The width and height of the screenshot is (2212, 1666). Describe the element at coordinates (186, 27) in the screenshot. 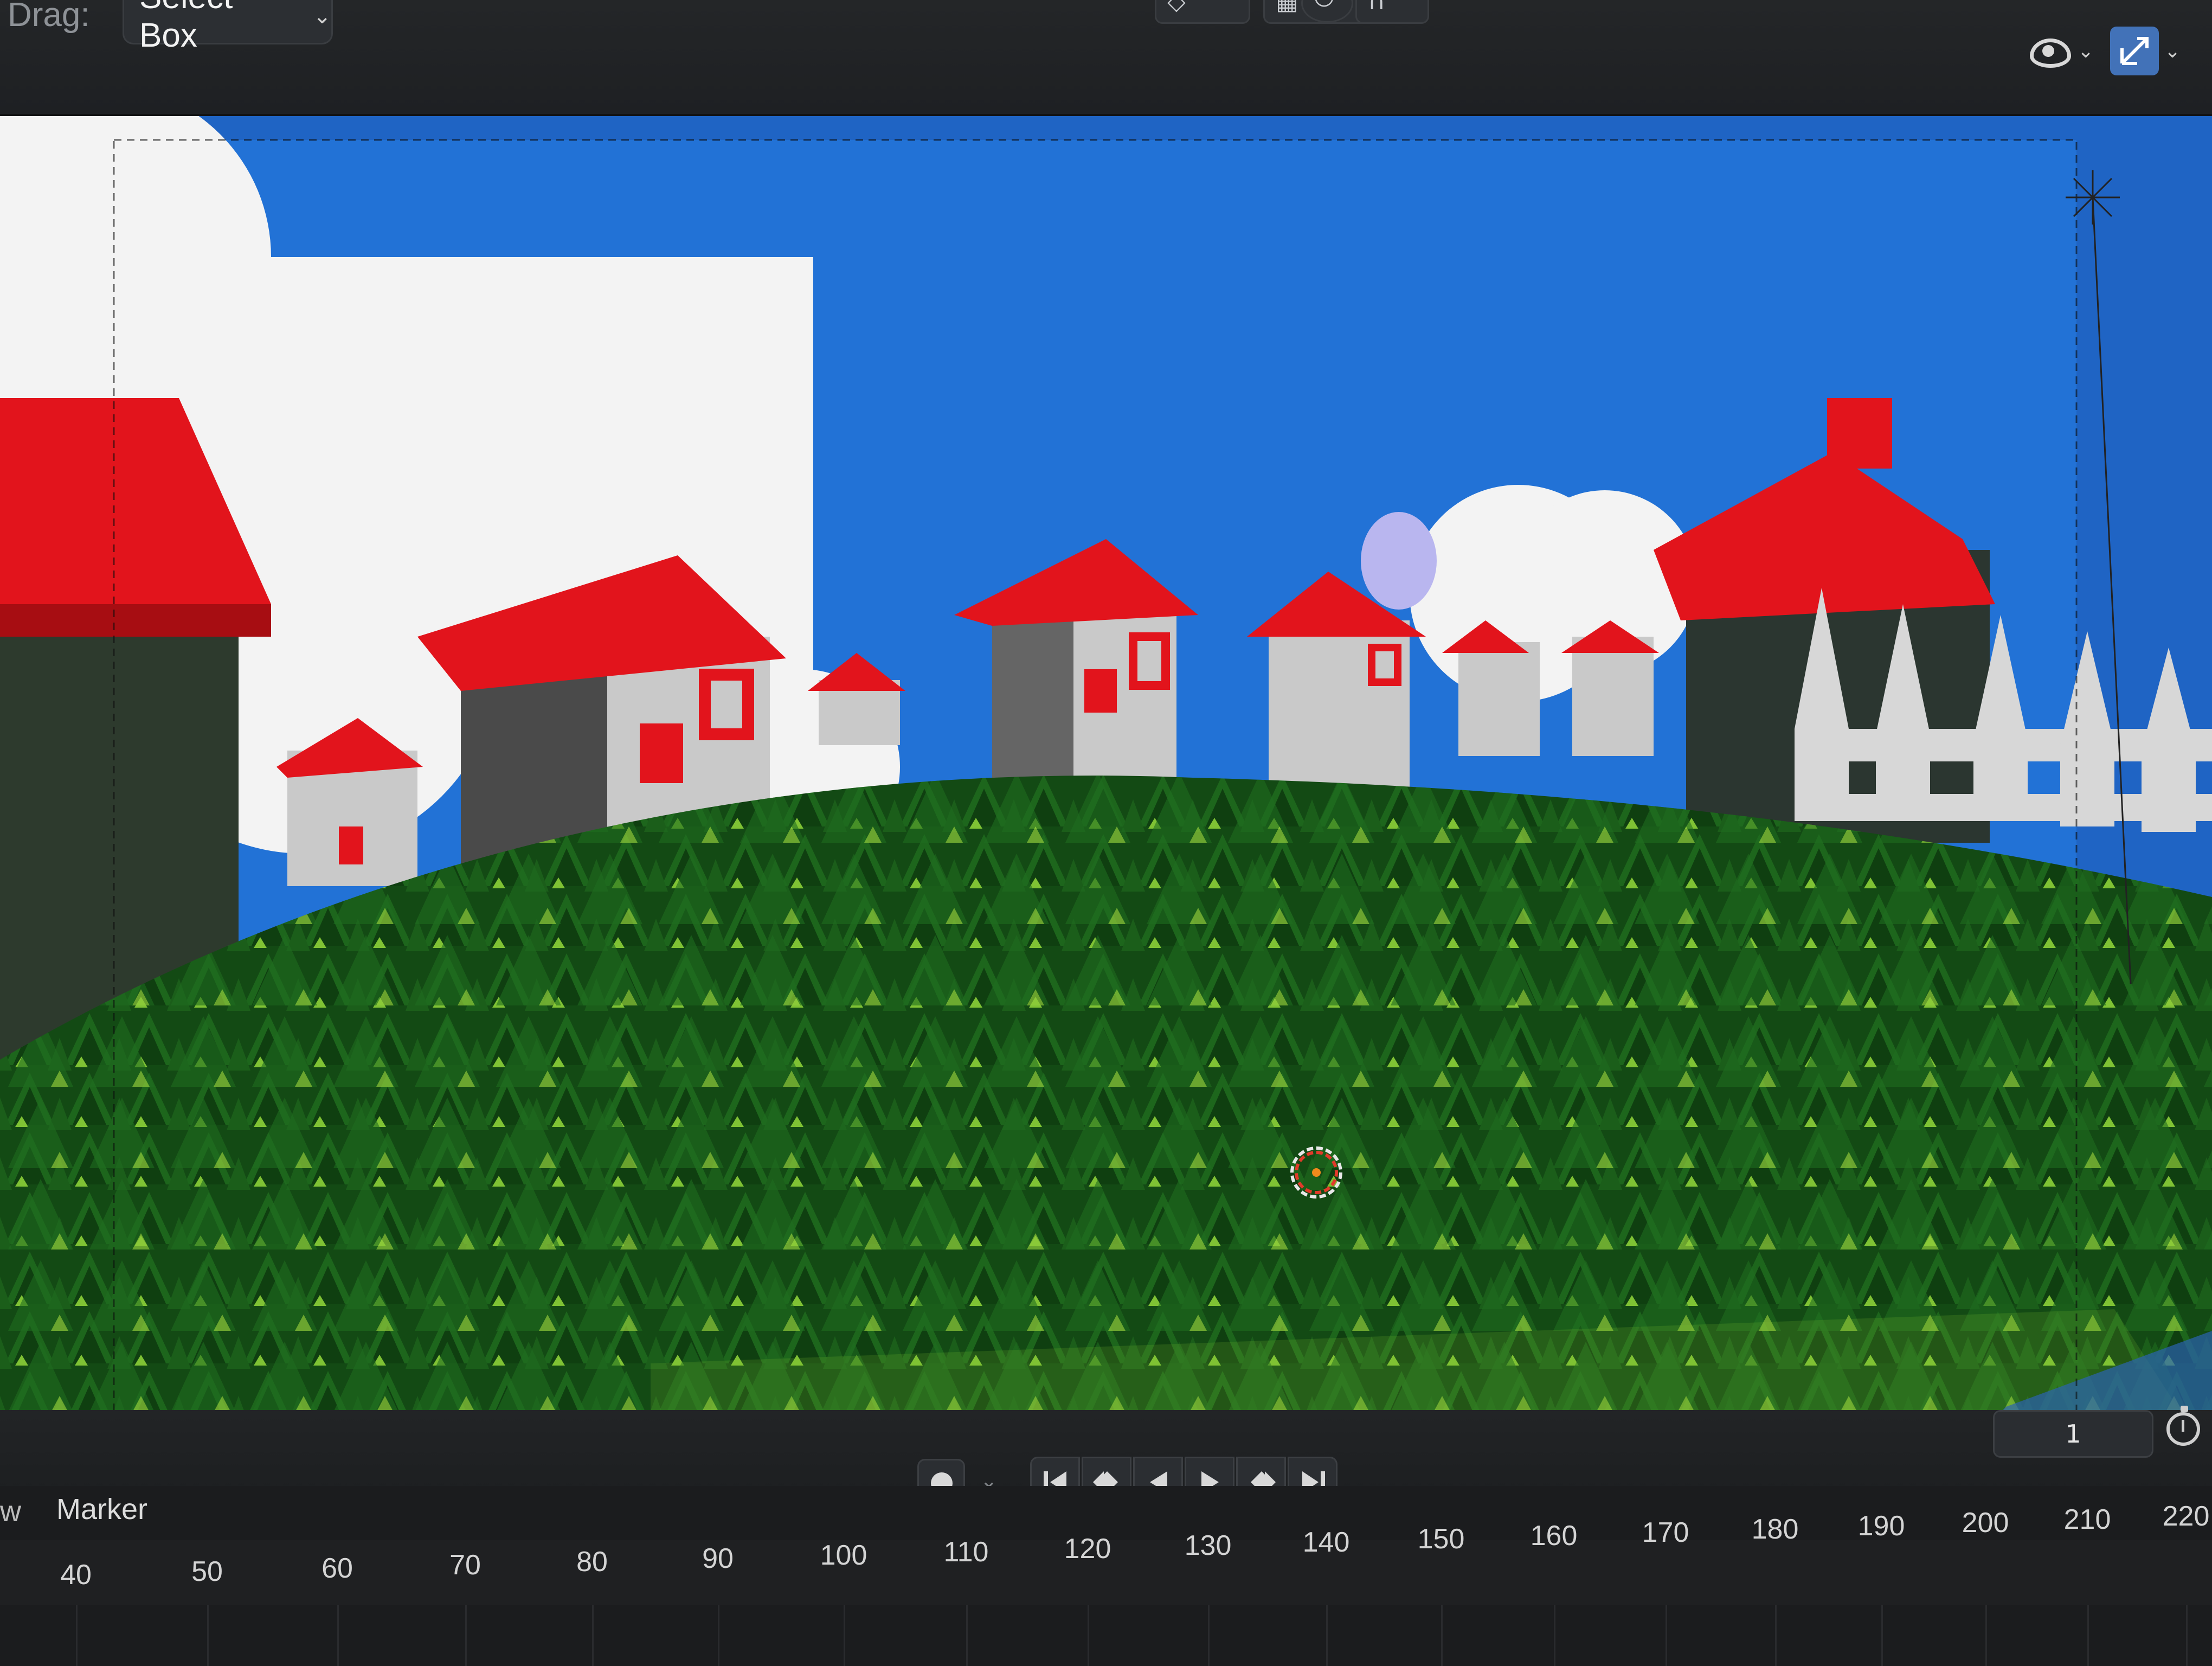

I see `select-box-label: Select Box` at that location.